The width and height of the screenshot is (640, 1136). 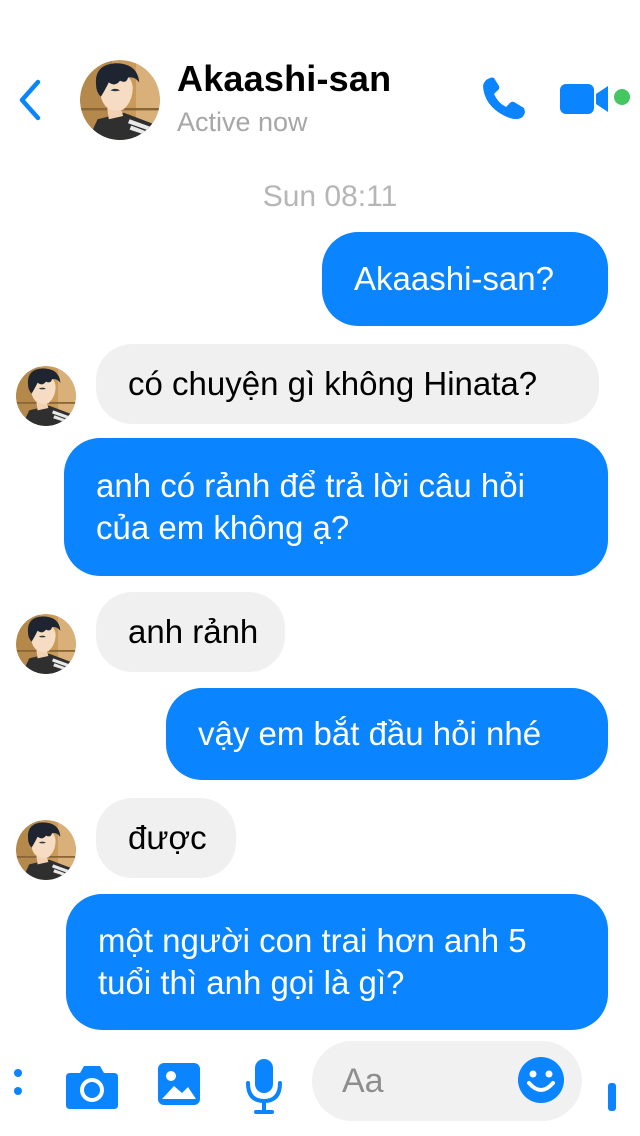 I want to click on camera-icon, so click(x=92, y=1087).